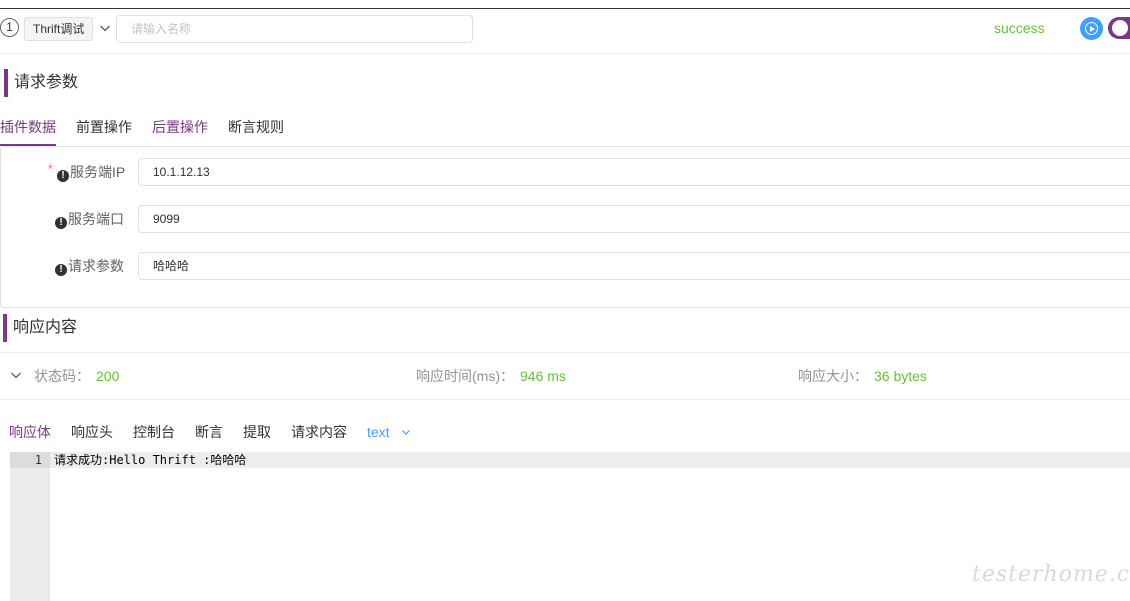  I want to click on form-row-request-params: ! 请求参数 哈哈哈, so click(565, 266).